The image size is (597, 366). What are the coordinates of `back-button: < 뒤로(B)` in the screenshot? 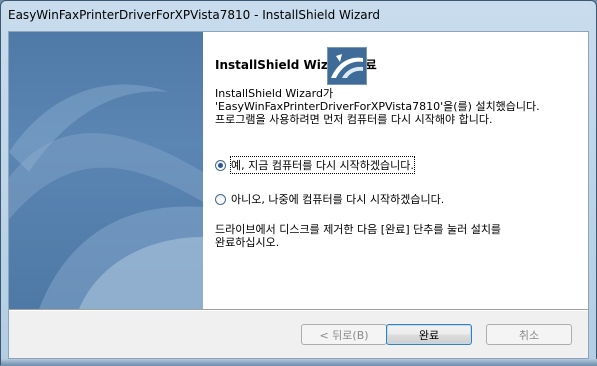 It's located at (344, 334).